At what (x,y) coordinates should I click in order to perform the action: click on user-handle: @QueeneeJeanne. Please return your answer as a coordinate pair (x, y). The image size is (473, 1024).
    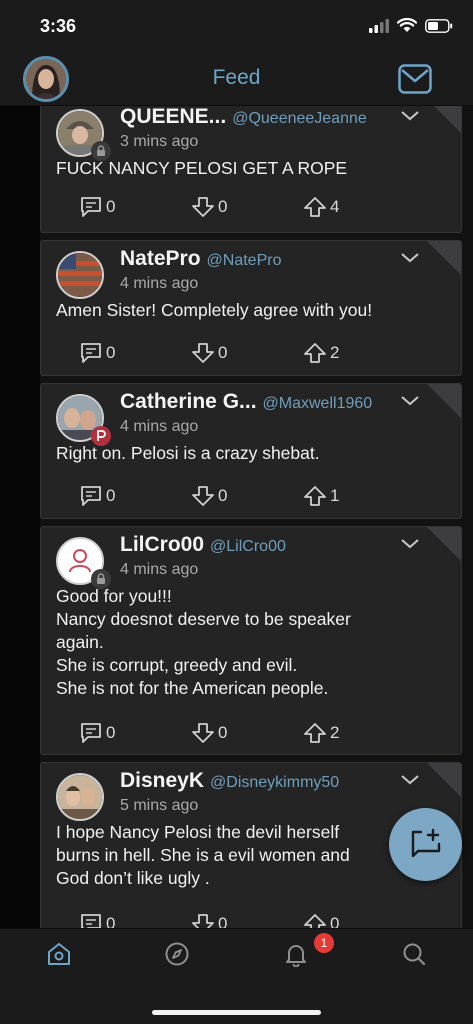
    Looking at the image, I should click on (299, 118).